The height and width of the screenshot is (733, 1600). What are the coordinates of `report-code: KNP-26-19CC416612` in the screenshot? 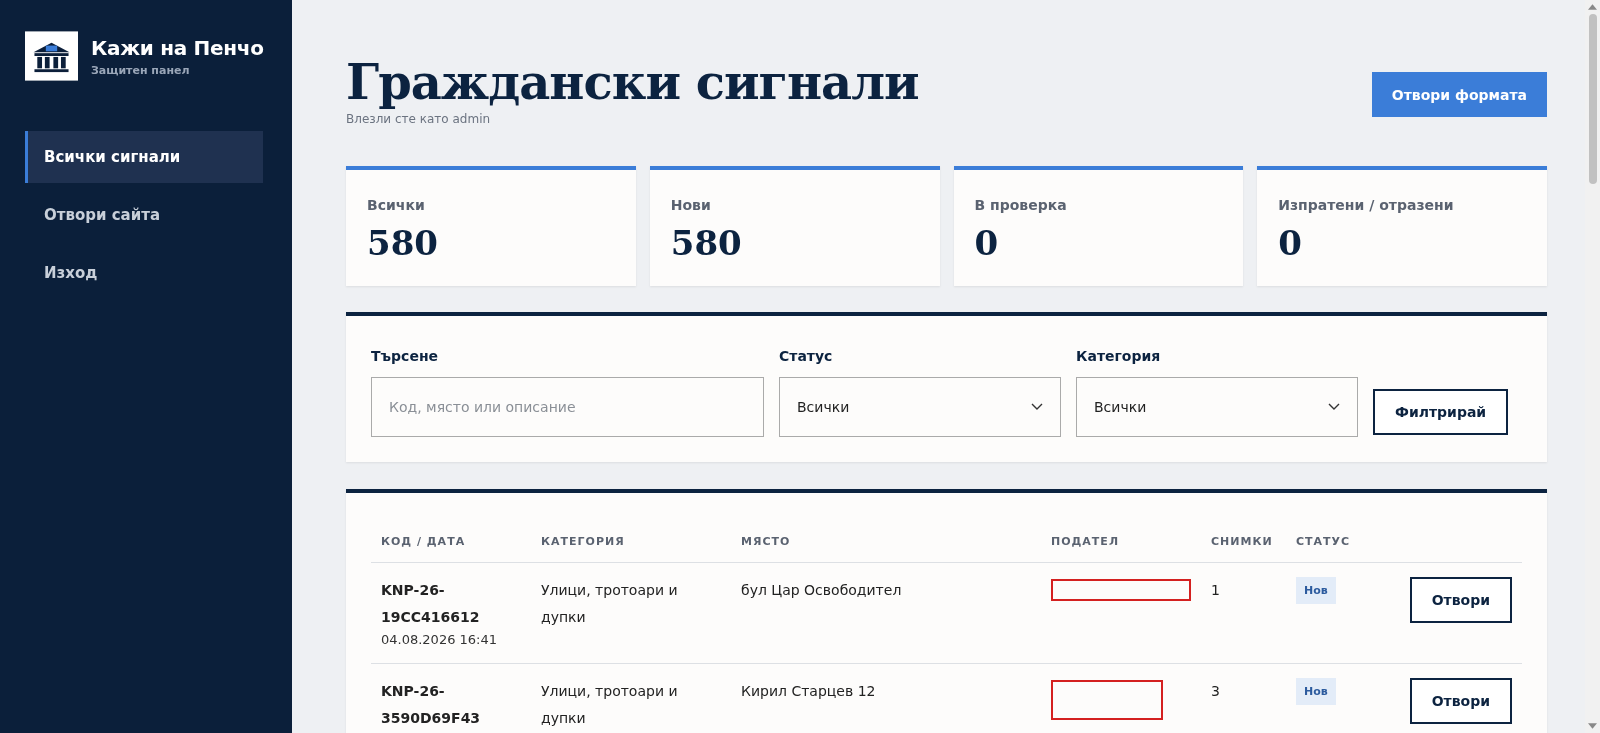 It's located at (431, 604).